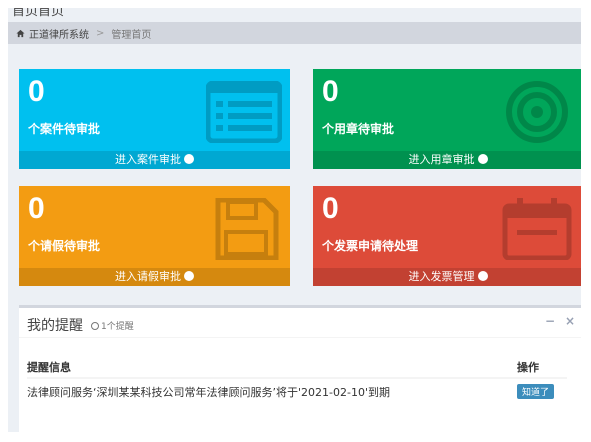 The width and height of the screenshot is (591, 442). Describe the element at coordinates (154, 119) in the screenshot. I see `case-approval-box: 0 个案件待审批 进入案件审批` at that location.